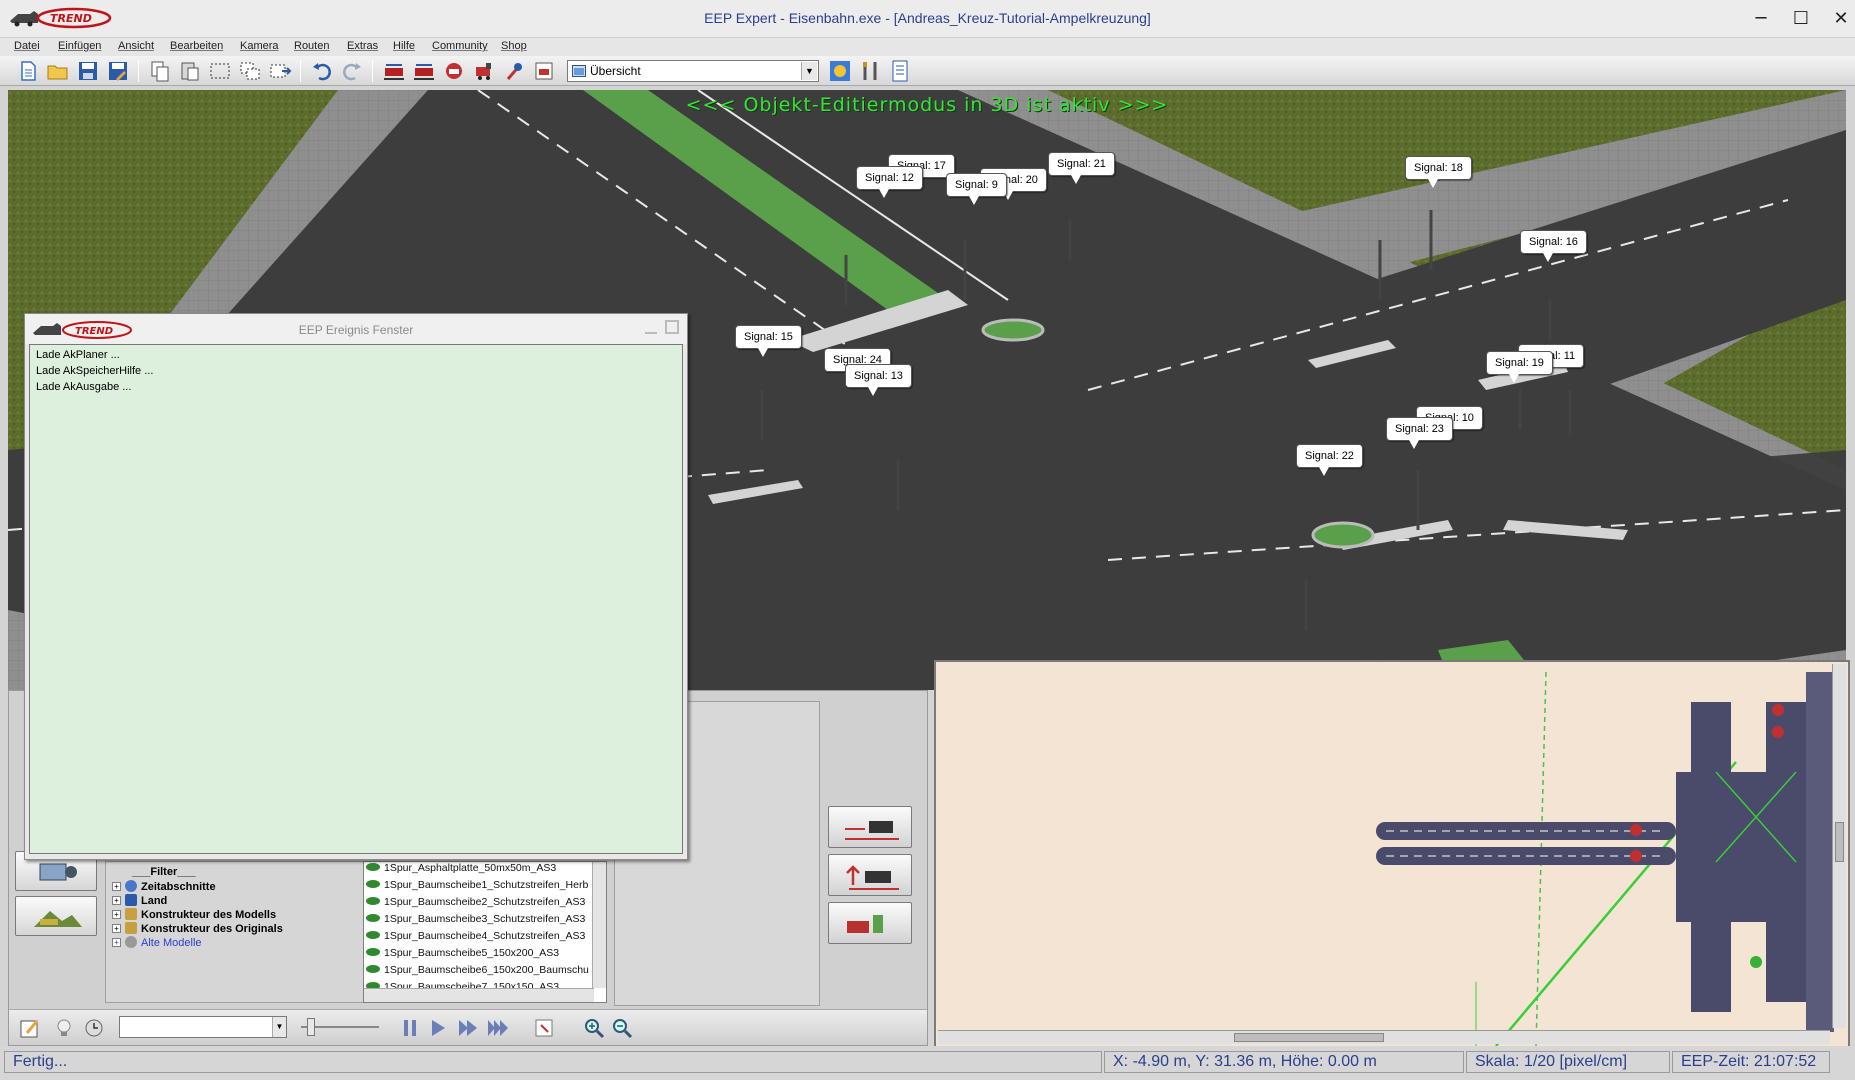 This screenshot has height=1080, width=1855. I want to click on rail-up-button, so click(870, 875).